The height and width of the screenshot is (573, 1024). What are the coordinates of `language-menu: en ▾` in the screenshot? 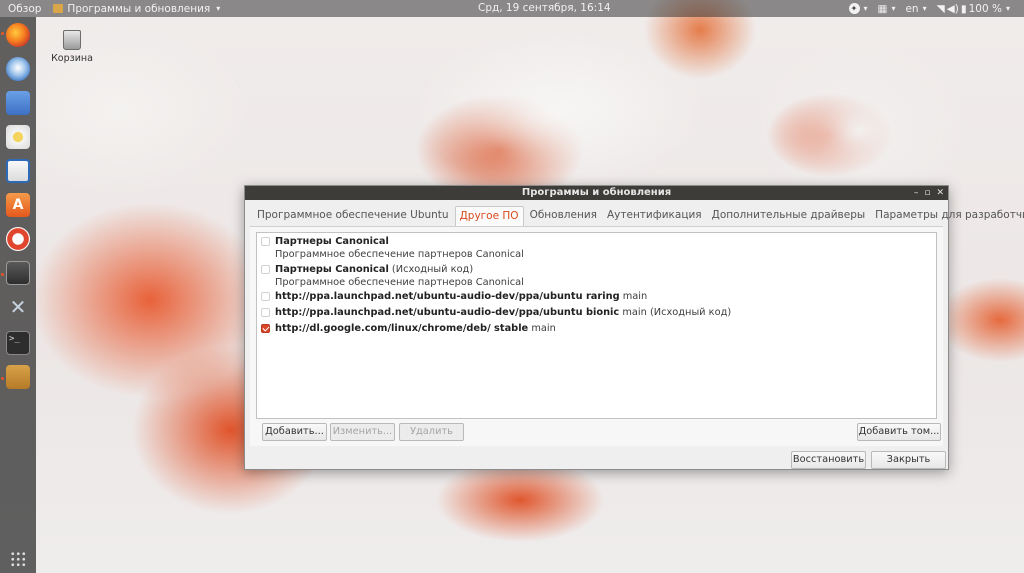 It's located at (915, 9).